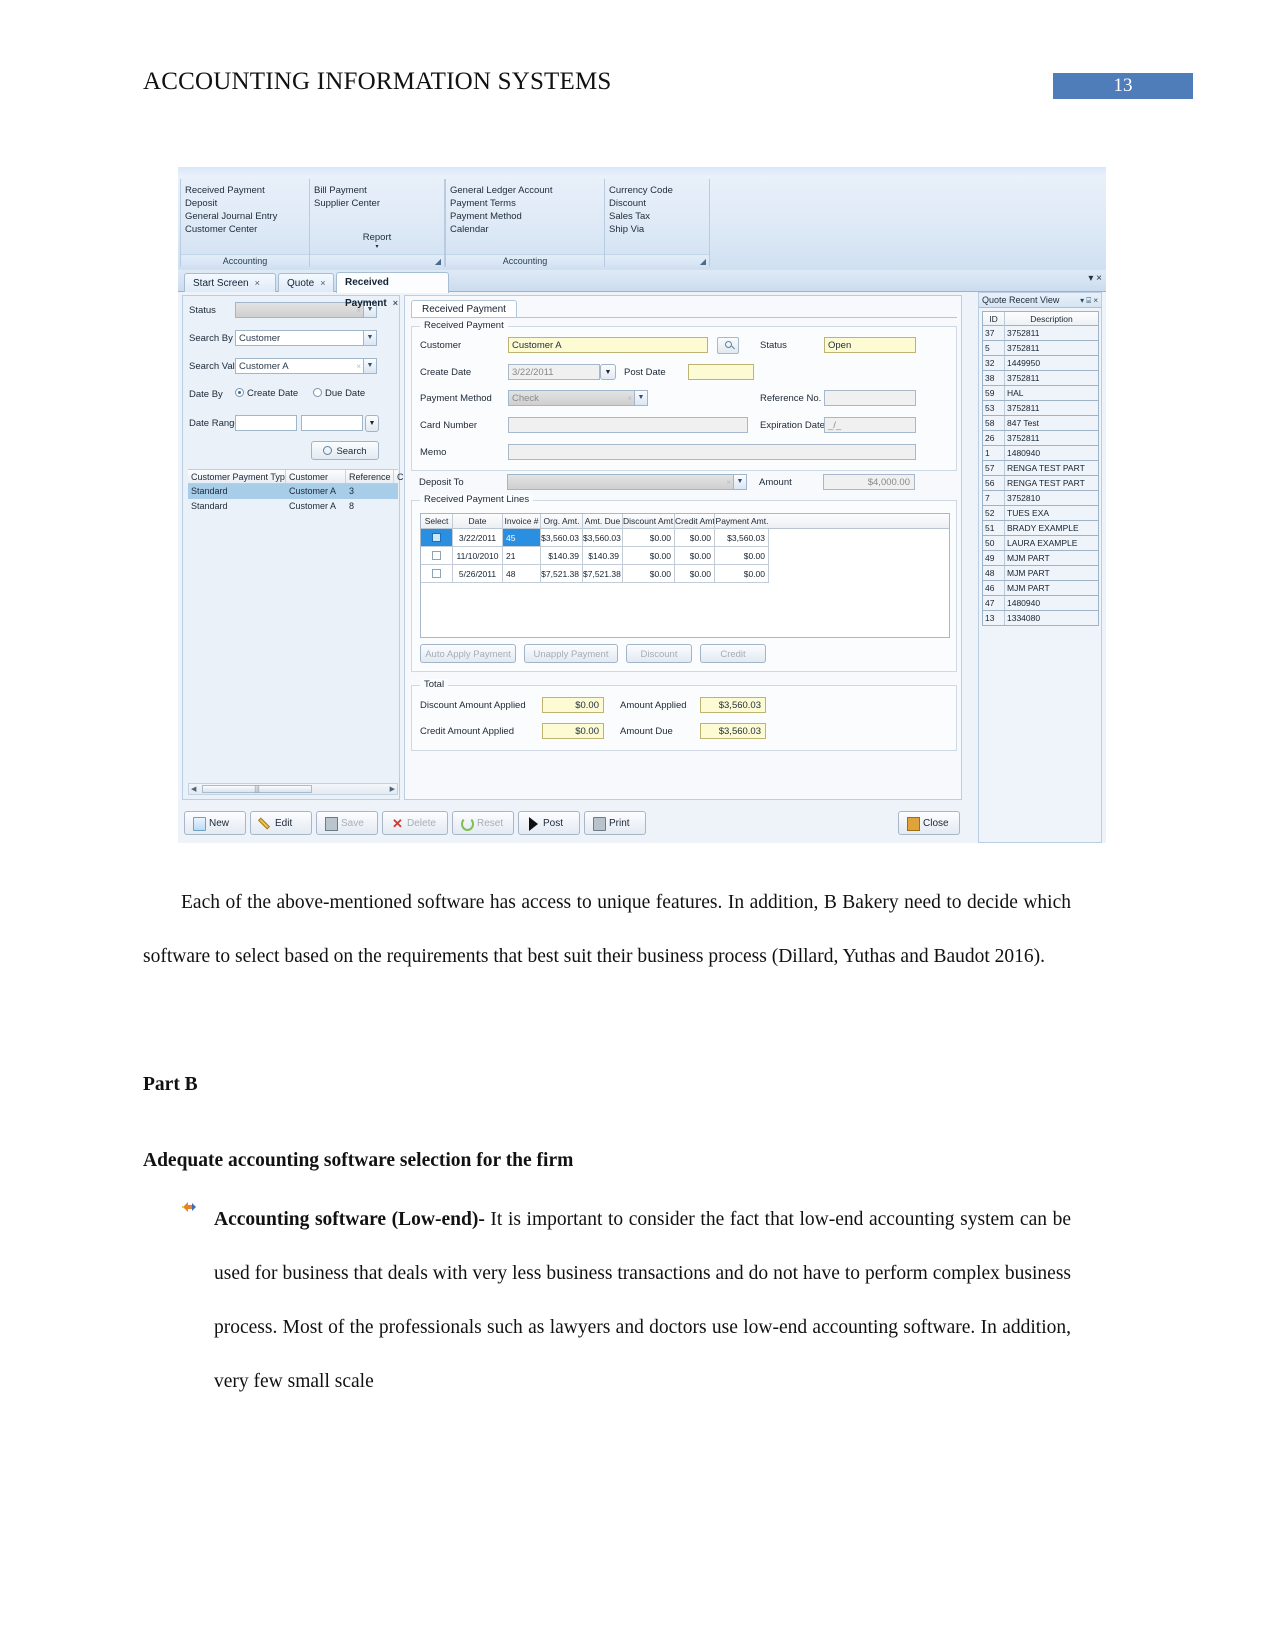  What do you see at coordinates (1040, 453) in the screenshot?
I see `list-item: 1 1480940` at bounding box center [1040, 453].